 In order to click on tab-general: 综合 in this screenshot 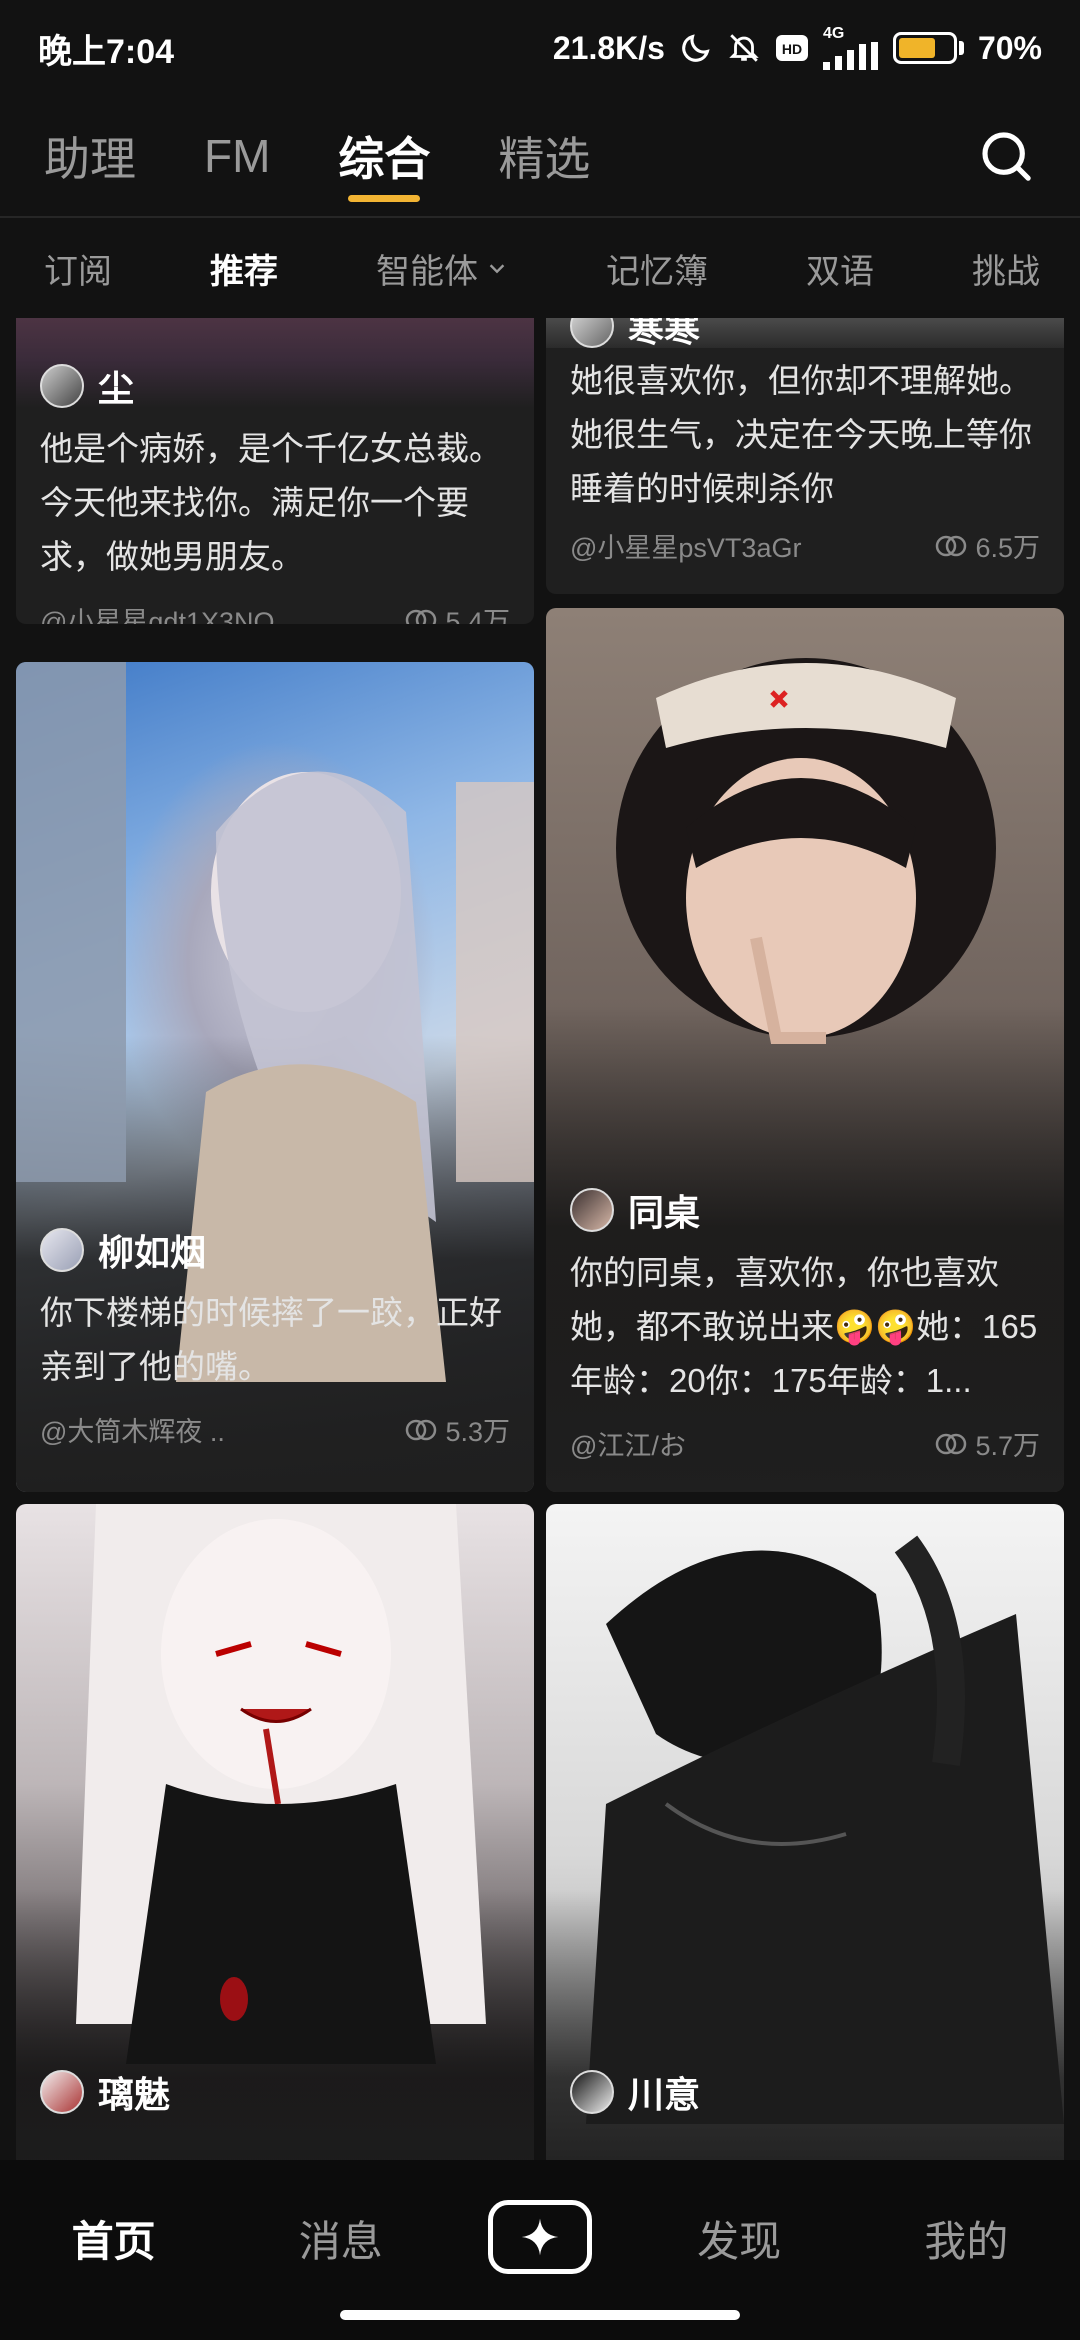, I will do `click(384, 156)`.